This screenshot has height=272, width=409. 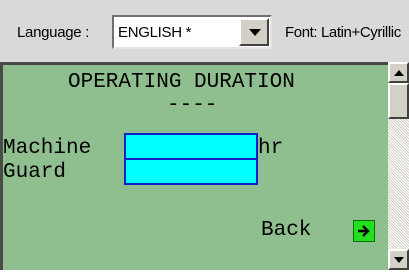 I want to click on arrow-right-icon, so click(x=364, y=231).